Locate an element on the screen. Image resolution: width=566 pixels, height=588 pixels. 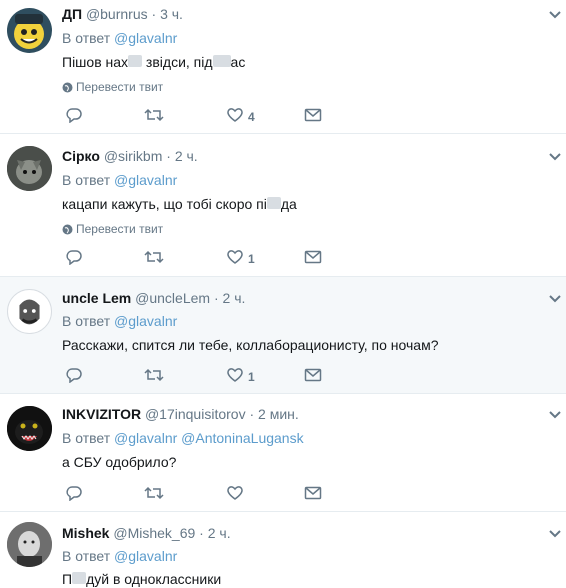
tweet-text: кацапи кажуть, що тобі скоро пі█да is located at coordinates (179, 204).